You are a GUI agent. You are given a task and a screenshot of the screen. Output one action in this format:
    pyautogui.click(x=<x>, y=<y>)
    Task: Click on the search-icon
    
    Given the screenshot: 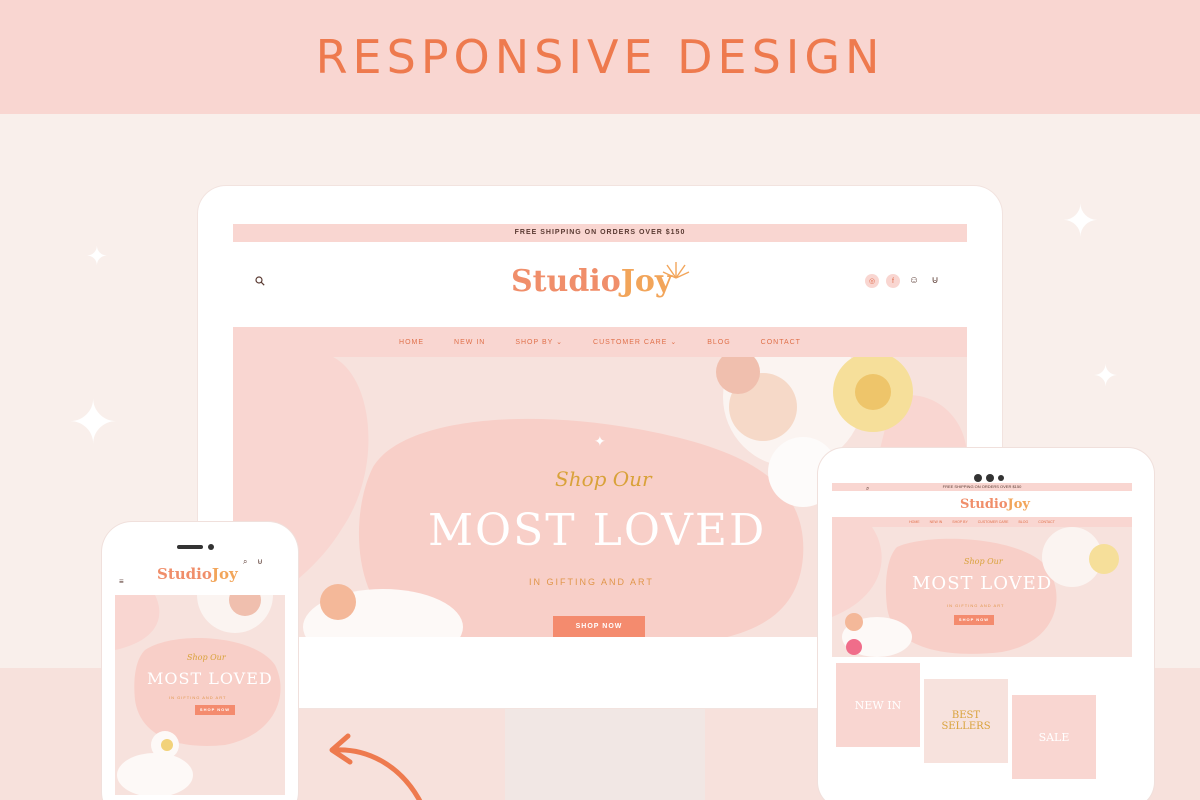 What is the action you would take?
    pyautogui.click(x=260, y=281)
    